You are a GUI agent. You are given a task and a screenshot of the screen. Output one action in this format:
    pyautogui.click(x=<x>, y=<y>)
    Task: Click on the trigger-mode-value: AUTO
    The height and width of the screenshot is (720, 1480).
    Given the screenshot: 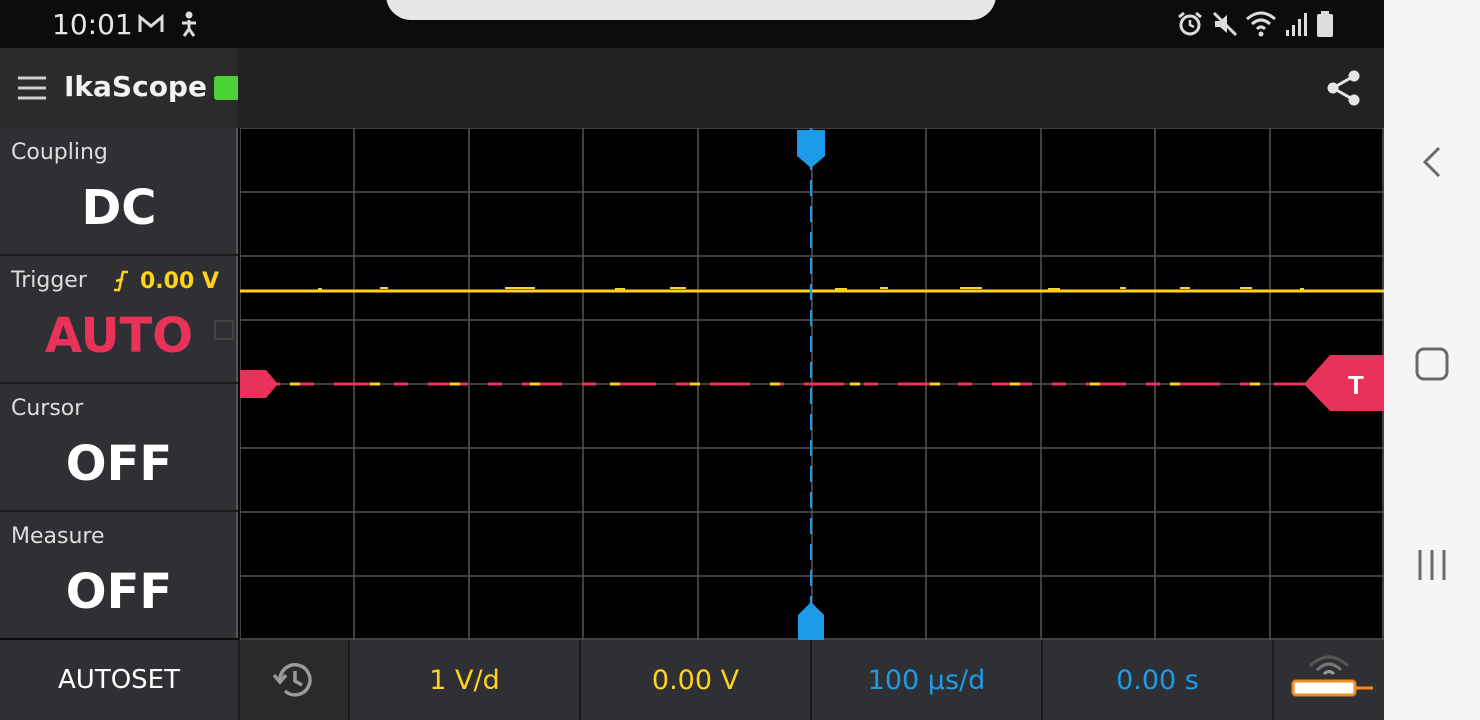 What is the action you would take?
    pyautogui.click(x=119, y=336)
    